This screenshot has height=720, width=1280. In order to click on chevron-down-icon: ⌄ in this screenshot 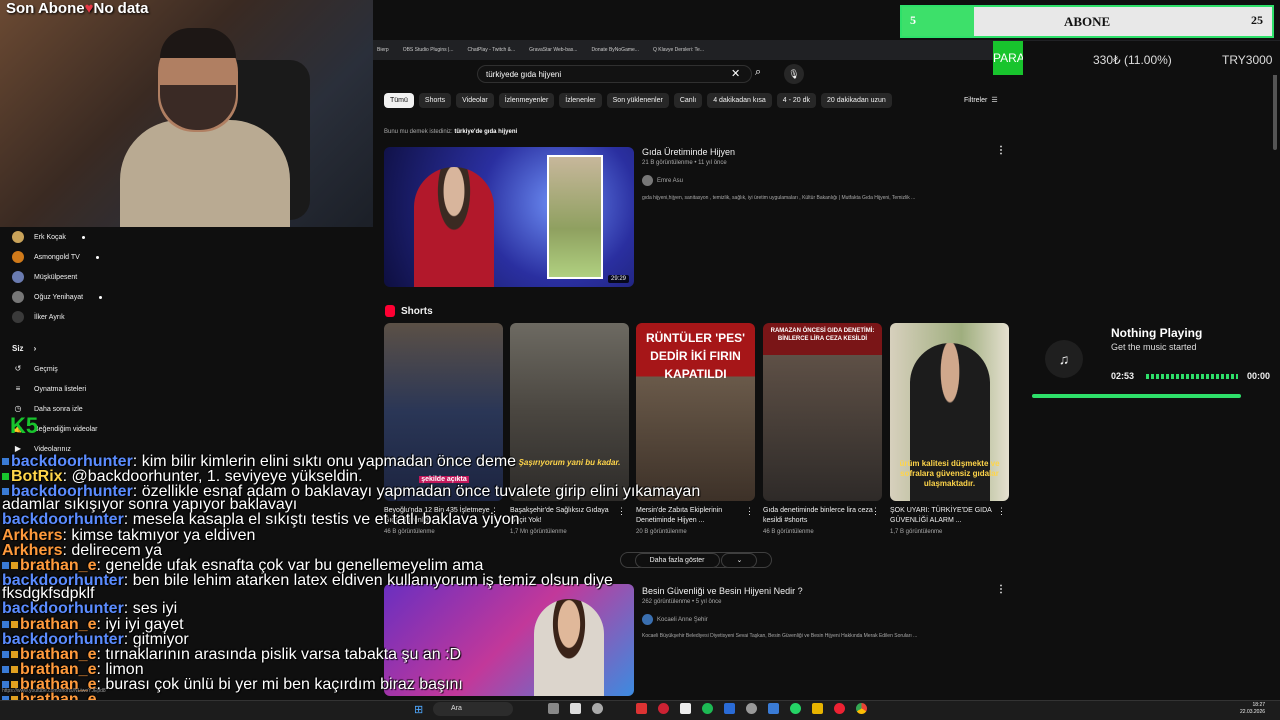, I will do `click(739, 560)`.